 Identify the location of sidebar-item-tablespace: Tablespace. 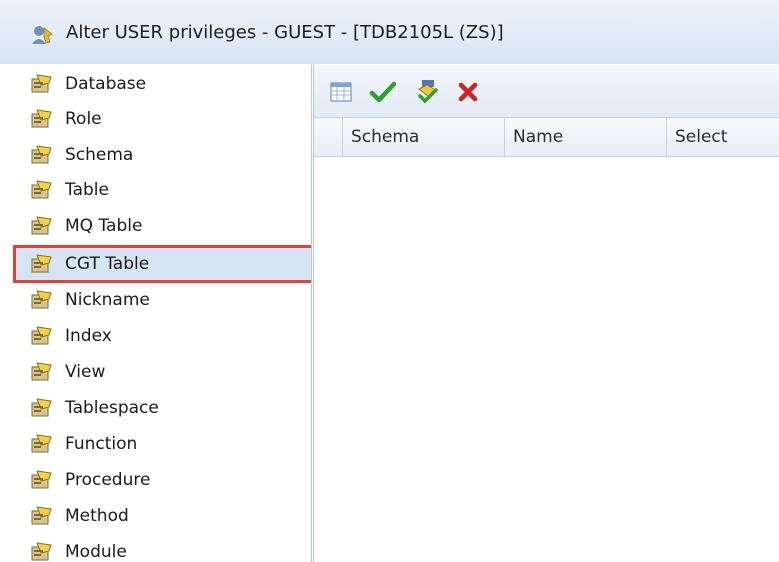
(164, 408).